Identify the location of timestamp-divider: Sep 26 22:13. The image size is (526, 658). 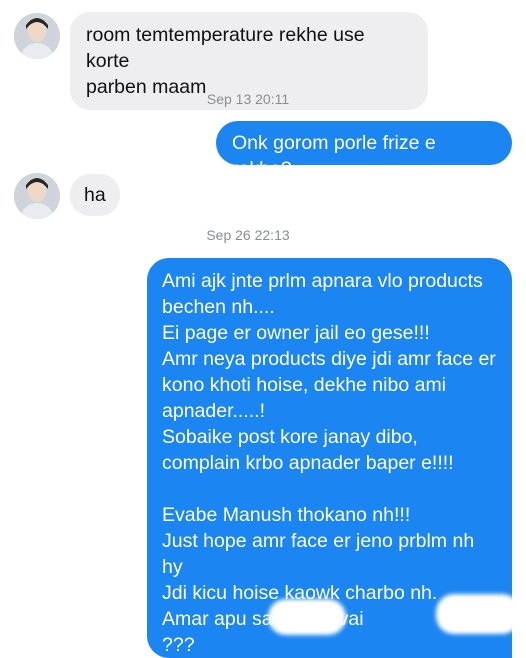
(248, 235).